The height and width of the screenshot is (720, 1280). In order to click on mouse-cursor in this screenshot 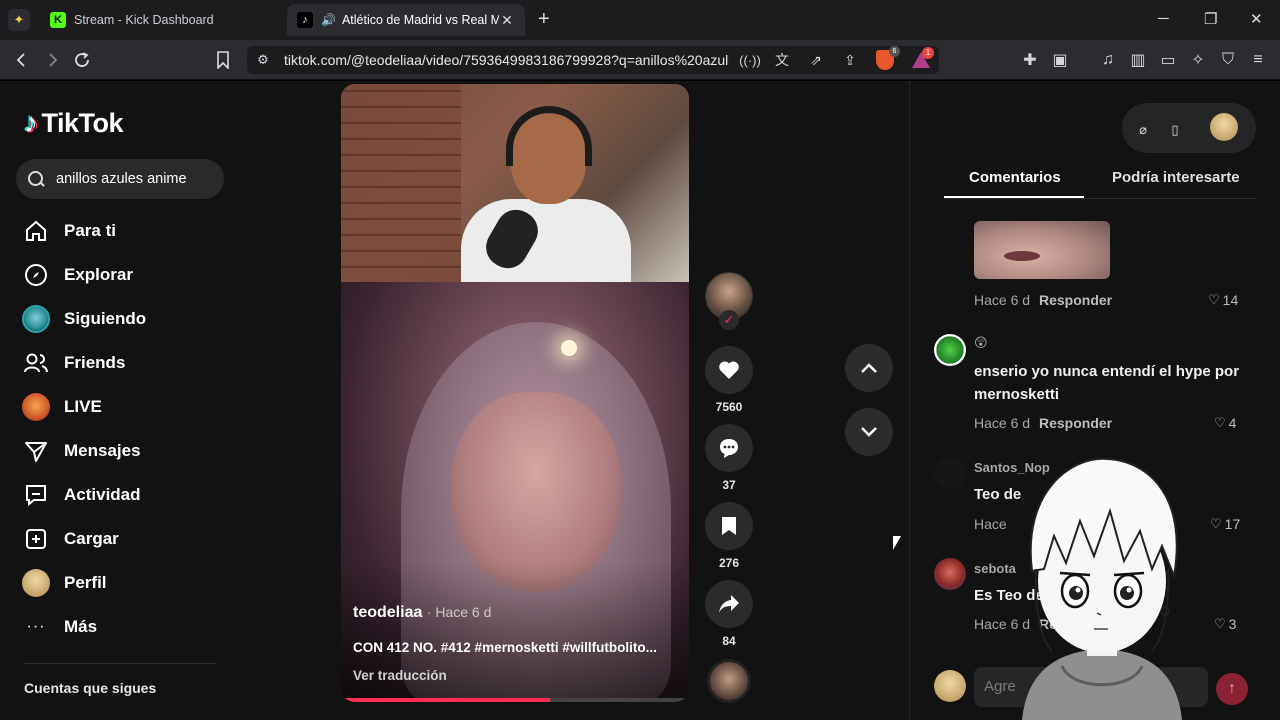, I will do `click(896, 543)`.